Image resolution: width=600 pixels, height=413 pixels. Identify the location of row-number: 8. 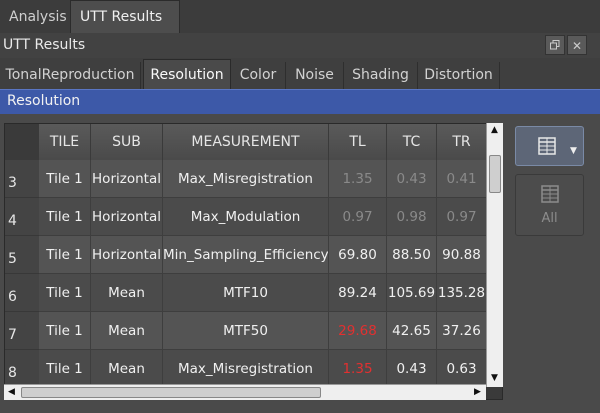
(22, 369).